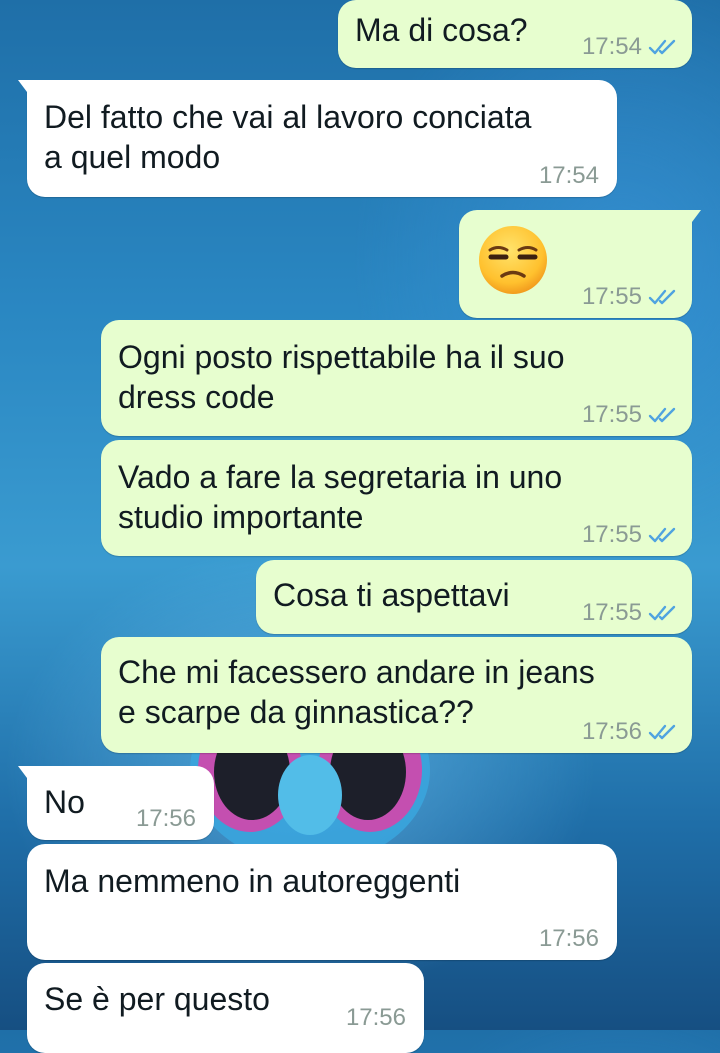 This screenshot has height=1053, width=720. What do you see at coordinates (391, 595) in the screenshot?
I see `message-text: Cosa ti aspettavi` at bounding box center [391, 595].